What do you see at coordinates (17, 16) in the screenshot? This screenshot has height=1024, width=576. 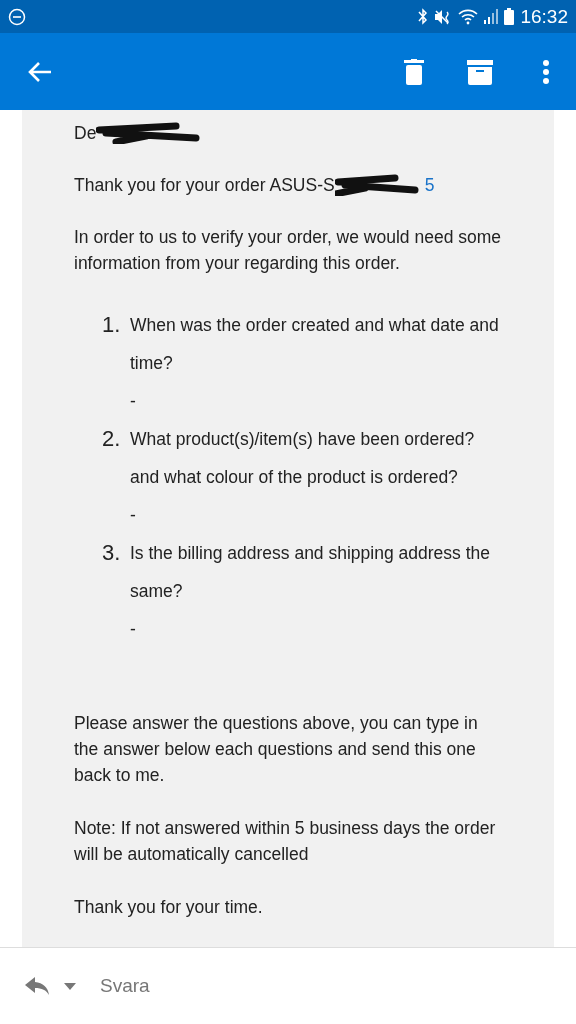 I see `do-not-disturb-icon` at bounding box center [17, 16].